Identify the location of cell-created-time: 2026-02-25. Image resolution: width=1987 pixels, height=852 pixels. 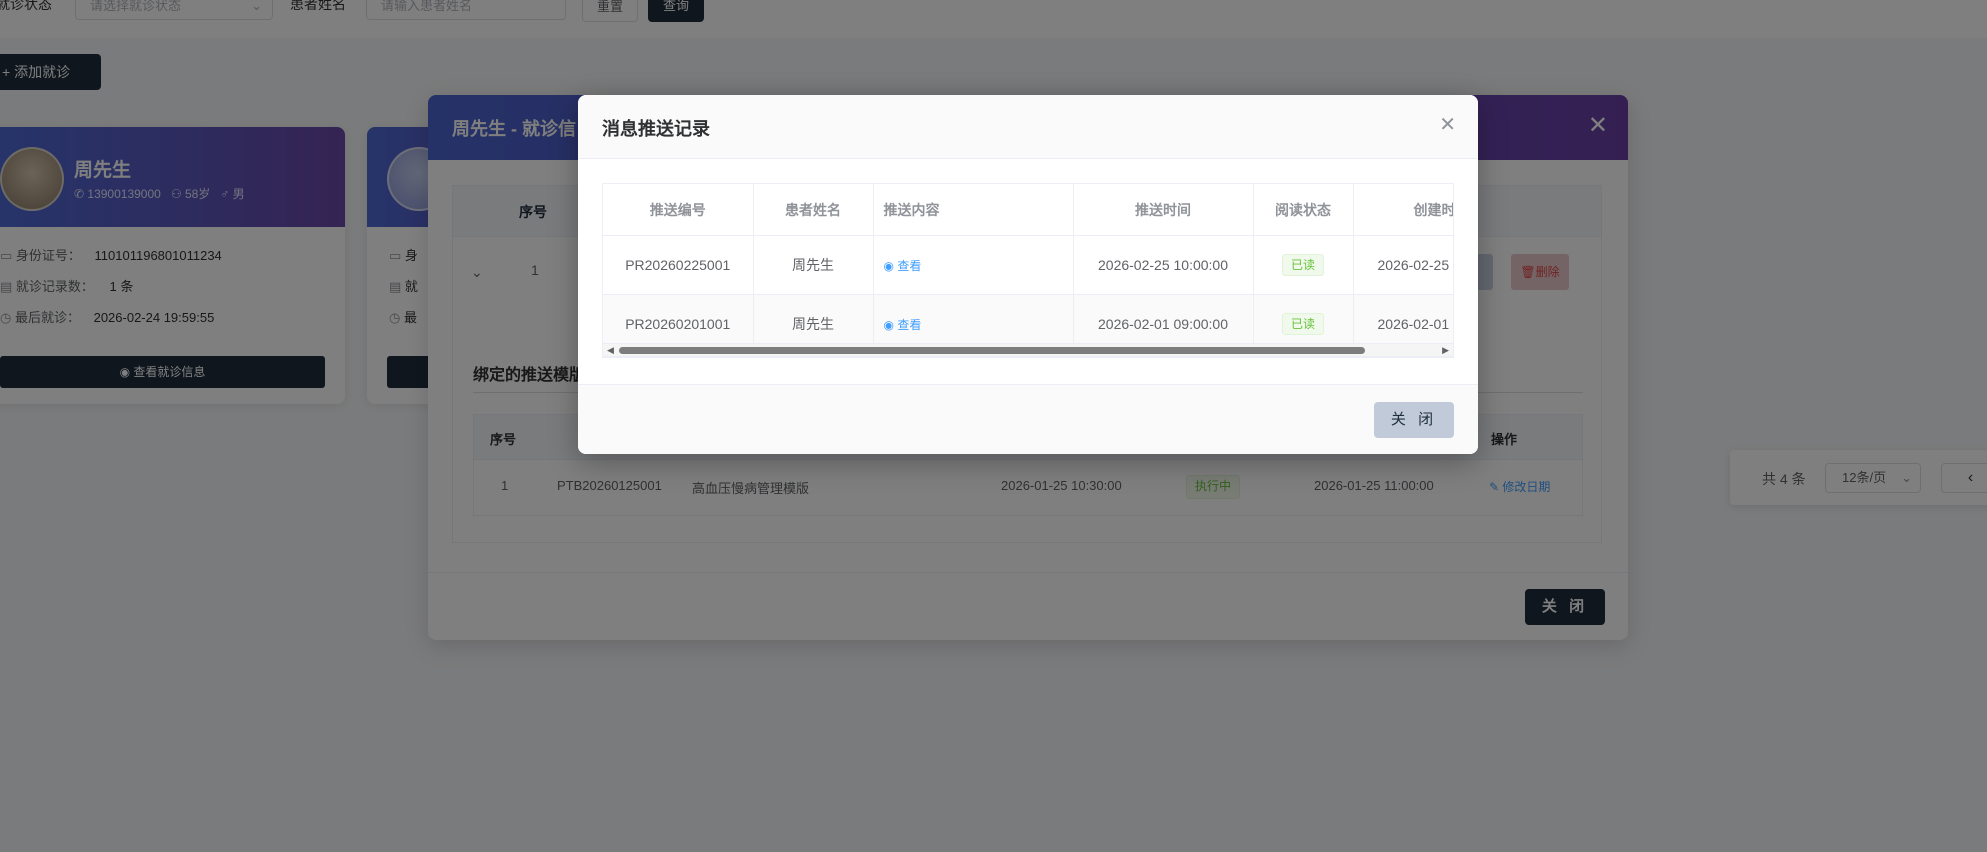
(1403, 265).